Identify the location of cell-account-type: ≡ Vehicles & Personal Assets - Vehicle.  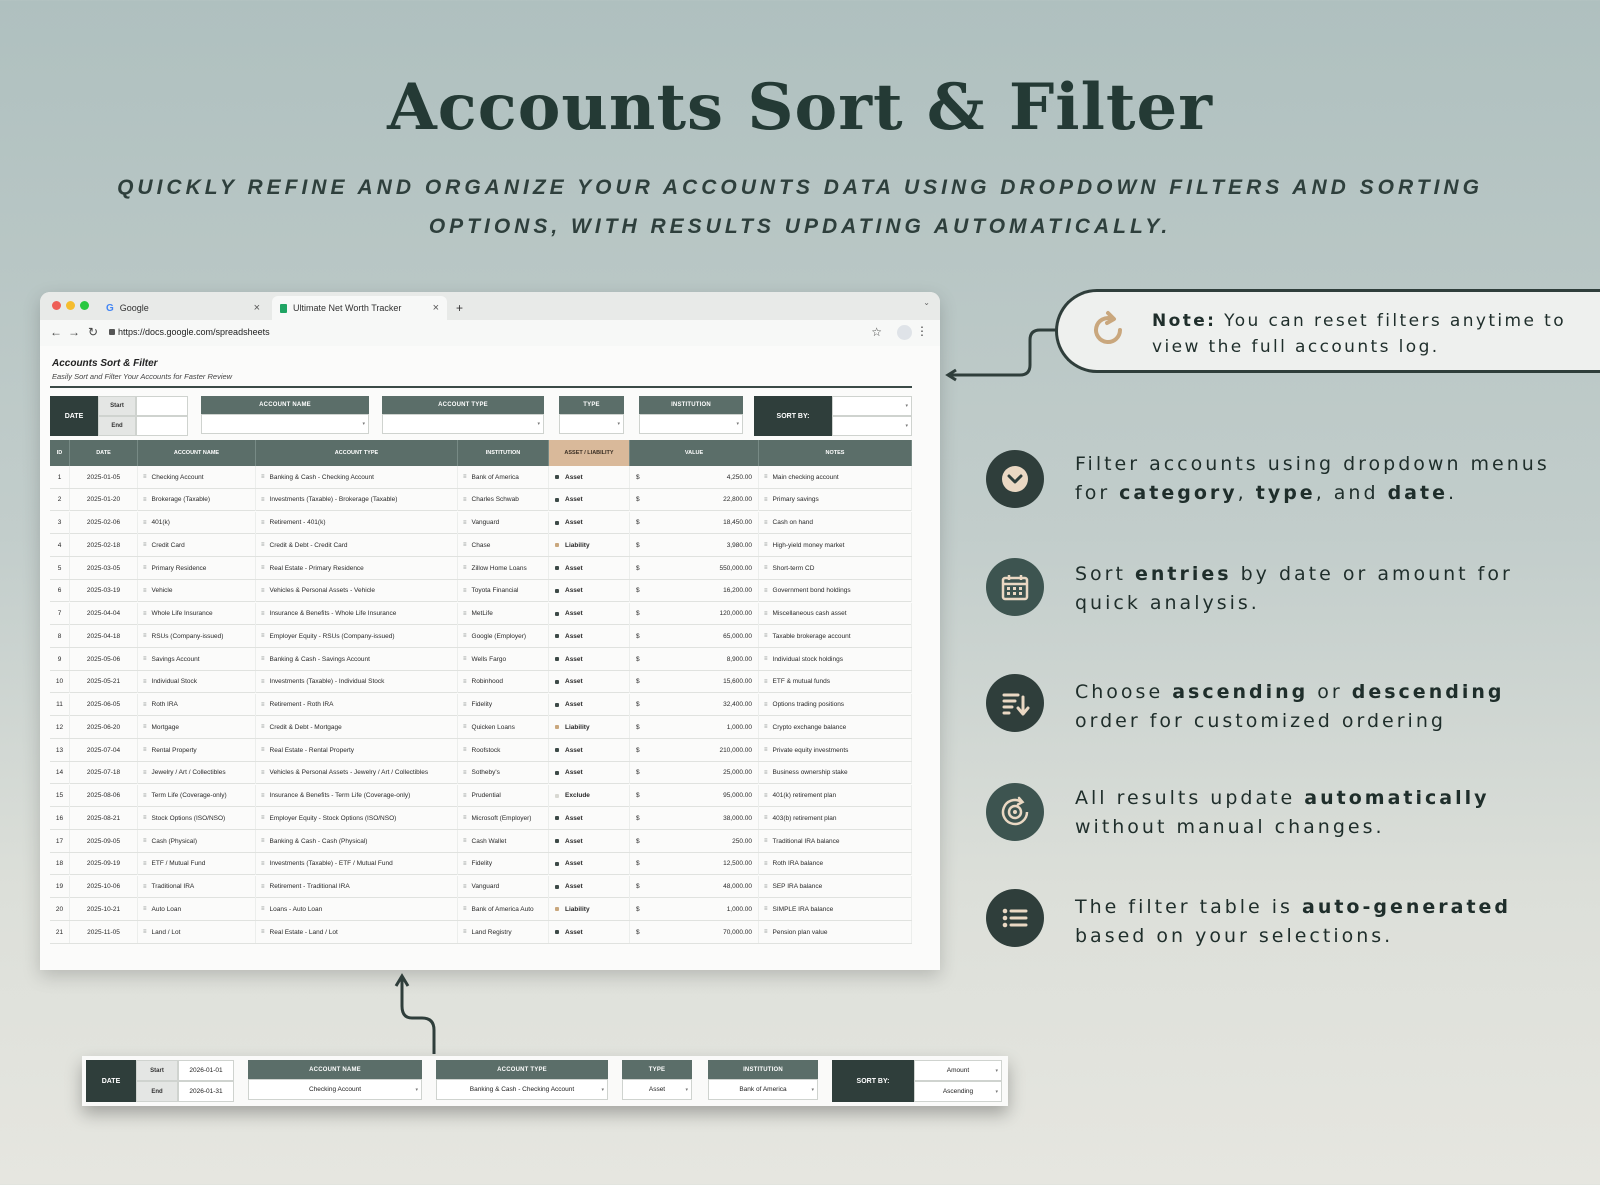
(357, 590).